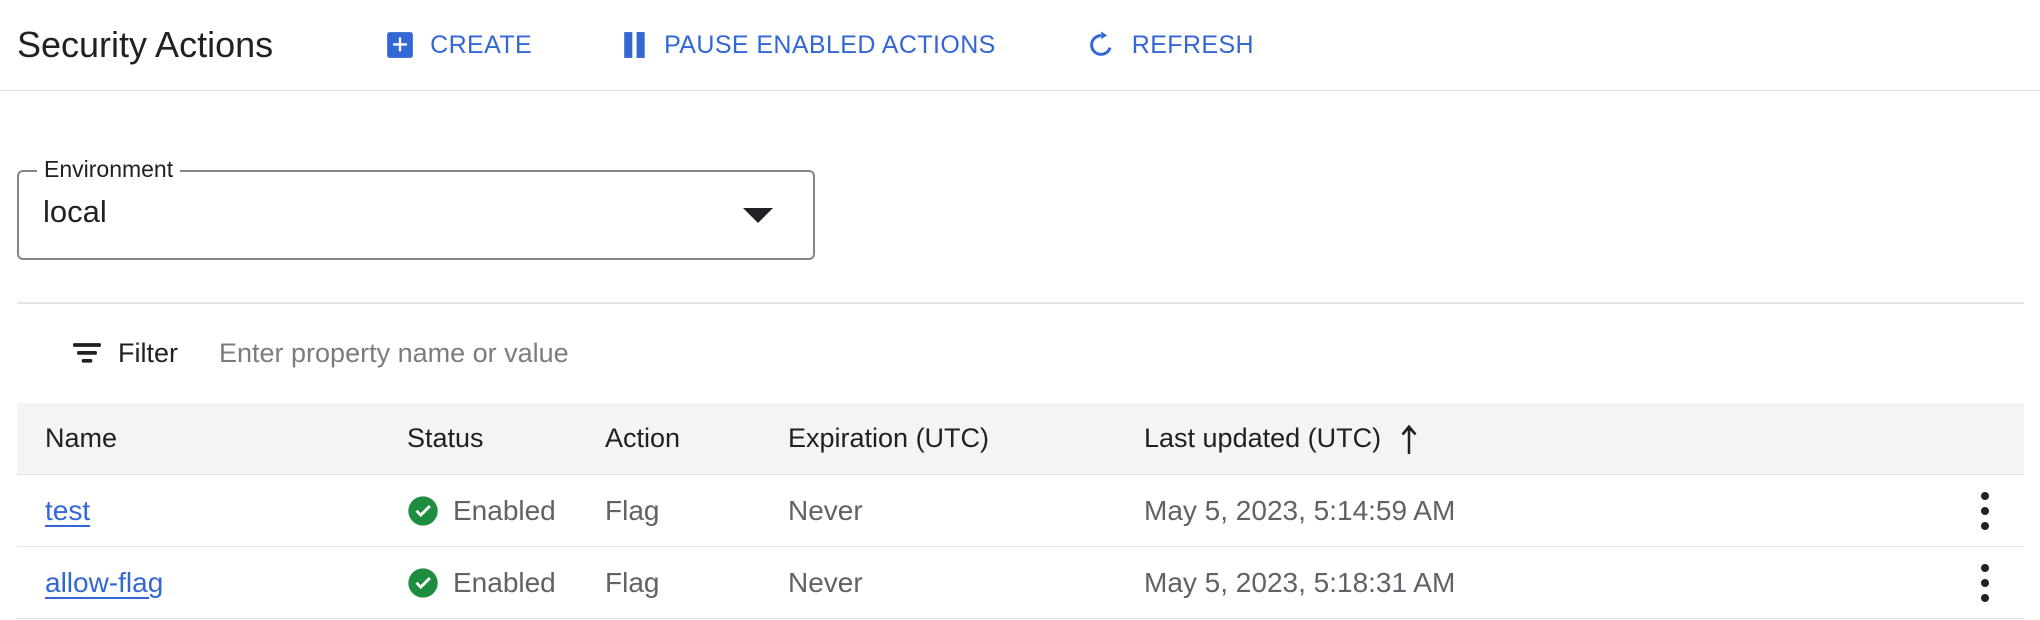  Describe the element at coordinates (830, 44) in the screenshot. I see `pause-enabled-actions-button-label: PAUSE ENABLED ACTIONS` at that location.